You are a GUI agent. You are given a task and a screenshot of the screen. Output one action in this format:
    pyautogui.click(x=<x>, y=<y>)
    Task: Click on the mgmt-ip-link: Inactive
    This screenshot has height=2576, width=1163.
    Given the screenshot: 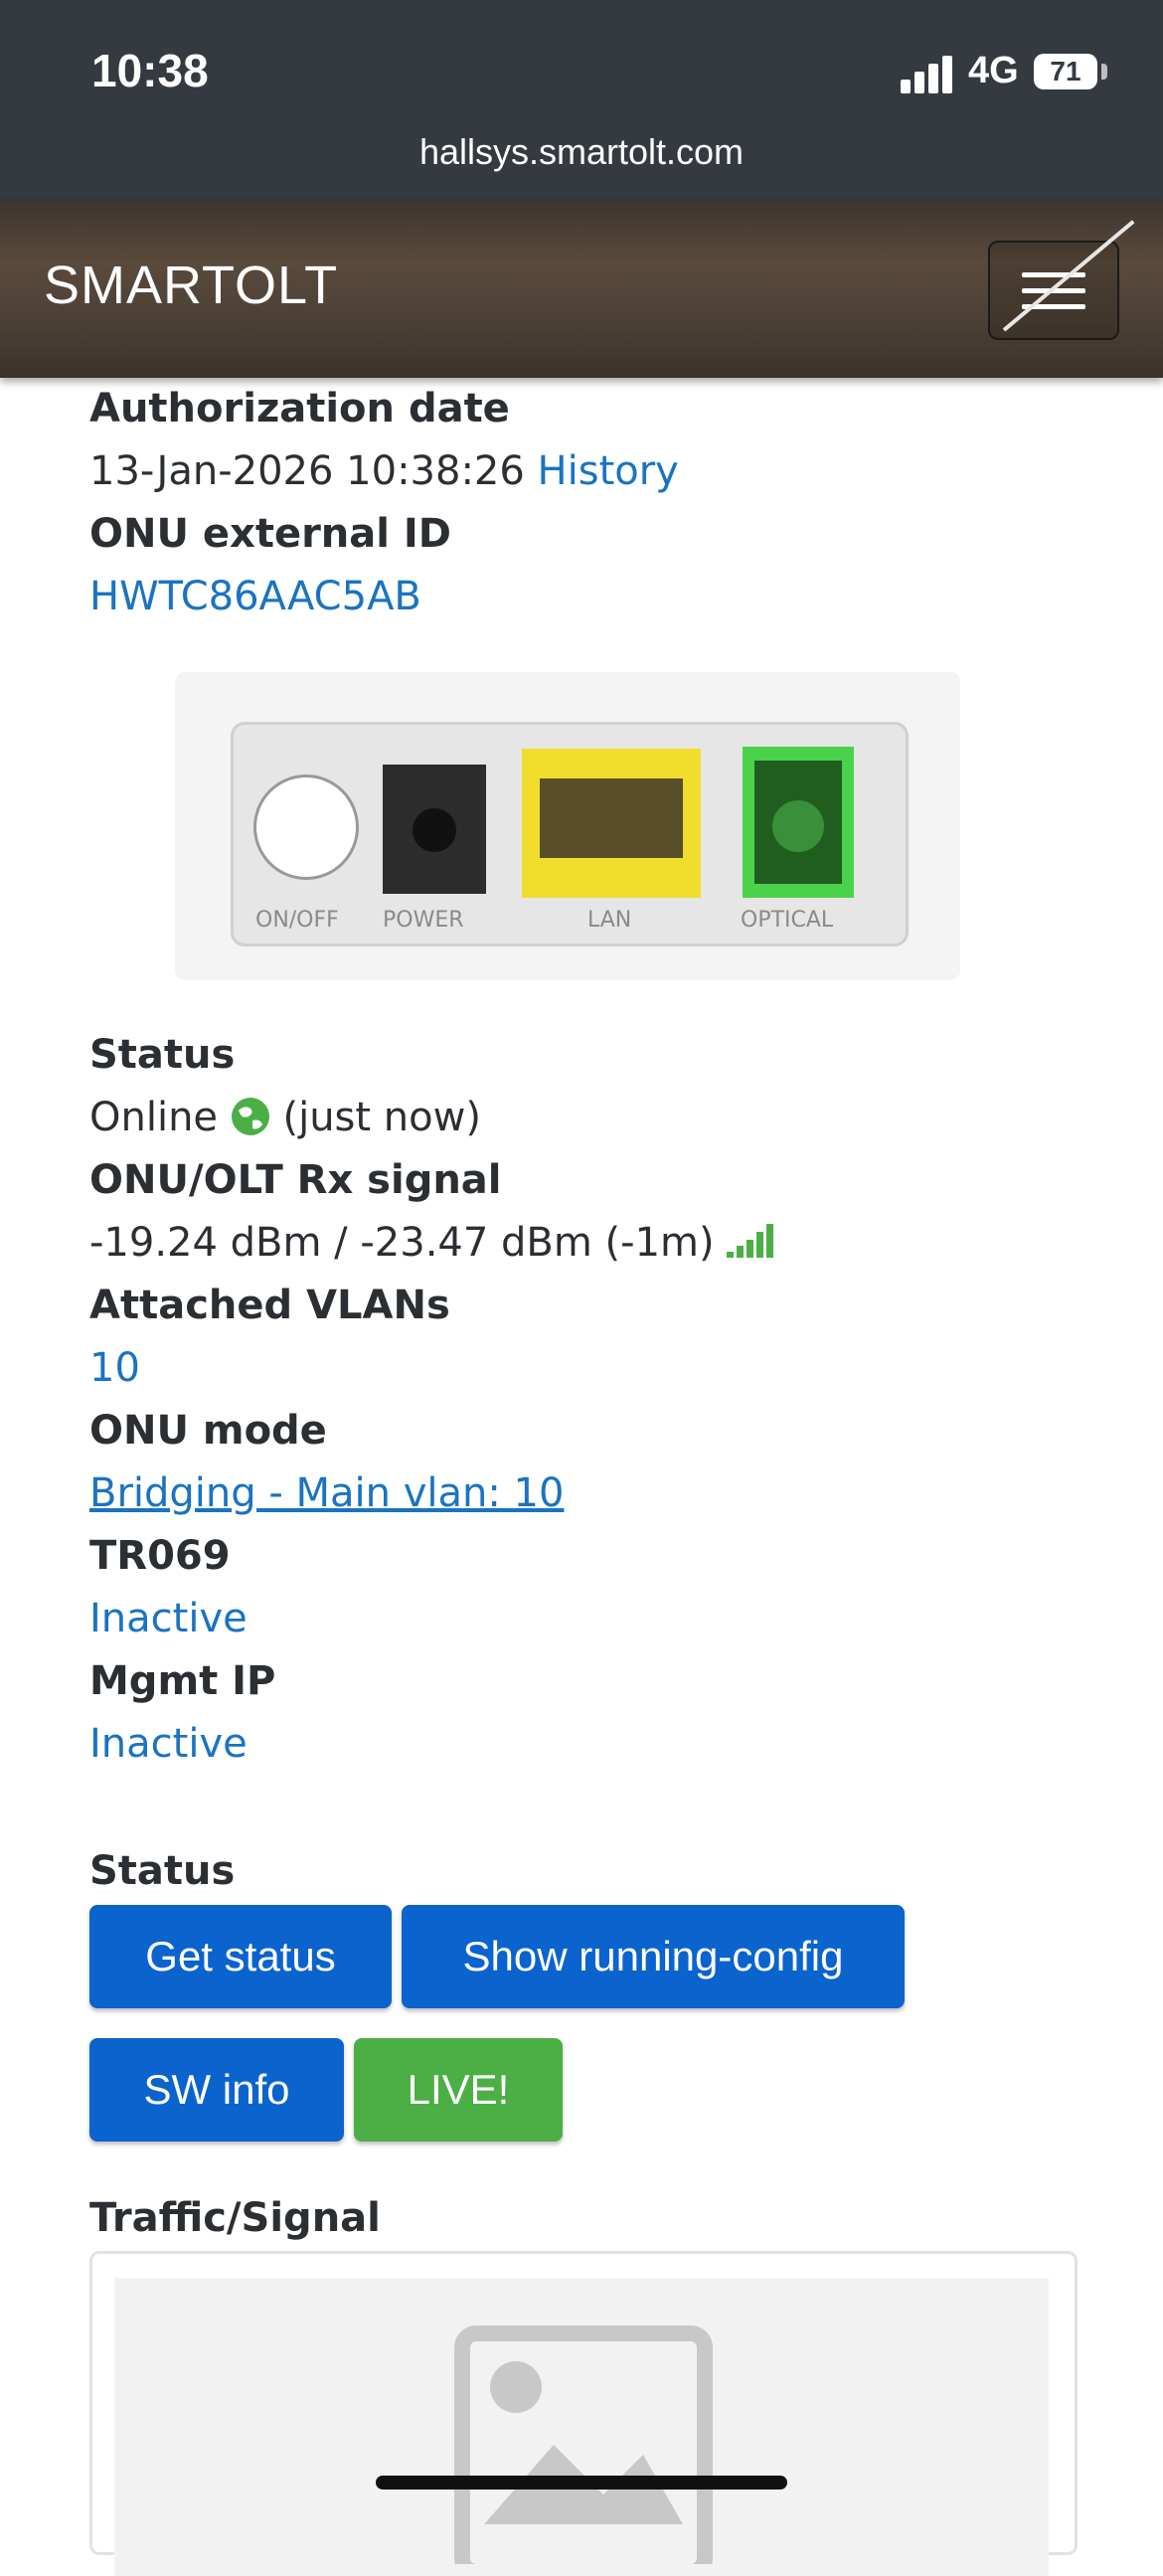 What is the action you would take?
    pyautogui.click(x=586, y=1744)
    